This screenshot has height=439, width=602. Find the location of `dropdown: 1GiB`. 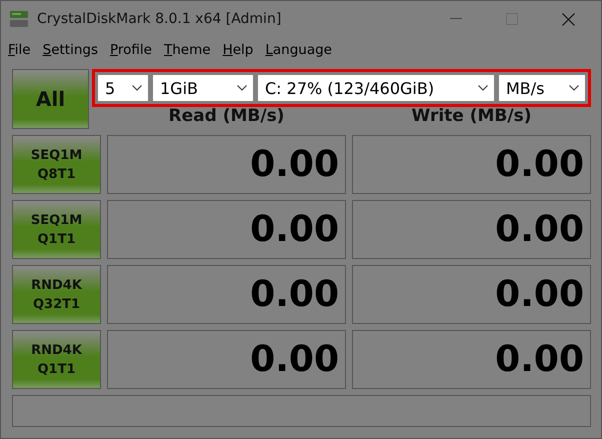

dropdown: 1GiB is located at coordinates (203, 88).